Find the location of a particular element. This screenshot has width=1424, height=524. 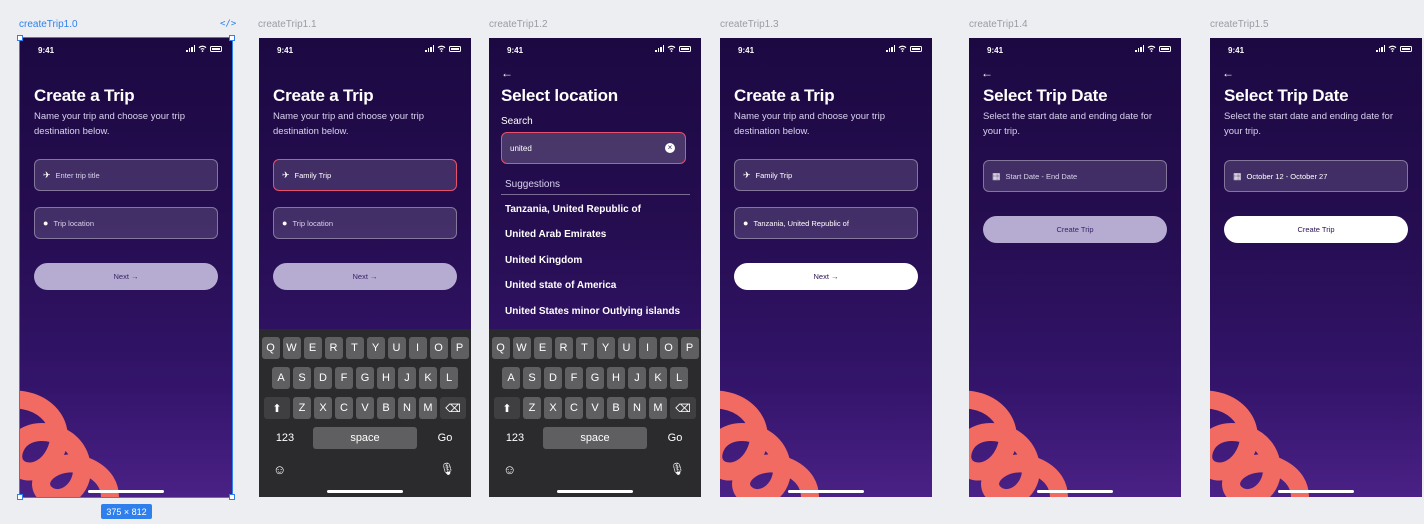

suggestion-item: Tanzania, United Republic of is located at coordinates (573, 209).